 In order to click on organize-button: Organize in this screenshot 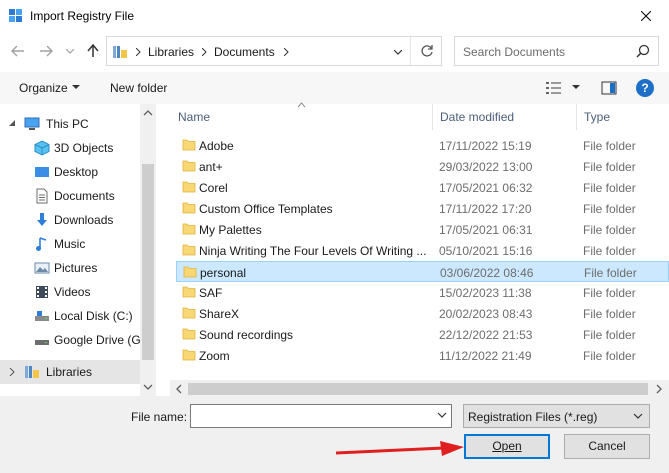, I will do `click(43, 88)`.